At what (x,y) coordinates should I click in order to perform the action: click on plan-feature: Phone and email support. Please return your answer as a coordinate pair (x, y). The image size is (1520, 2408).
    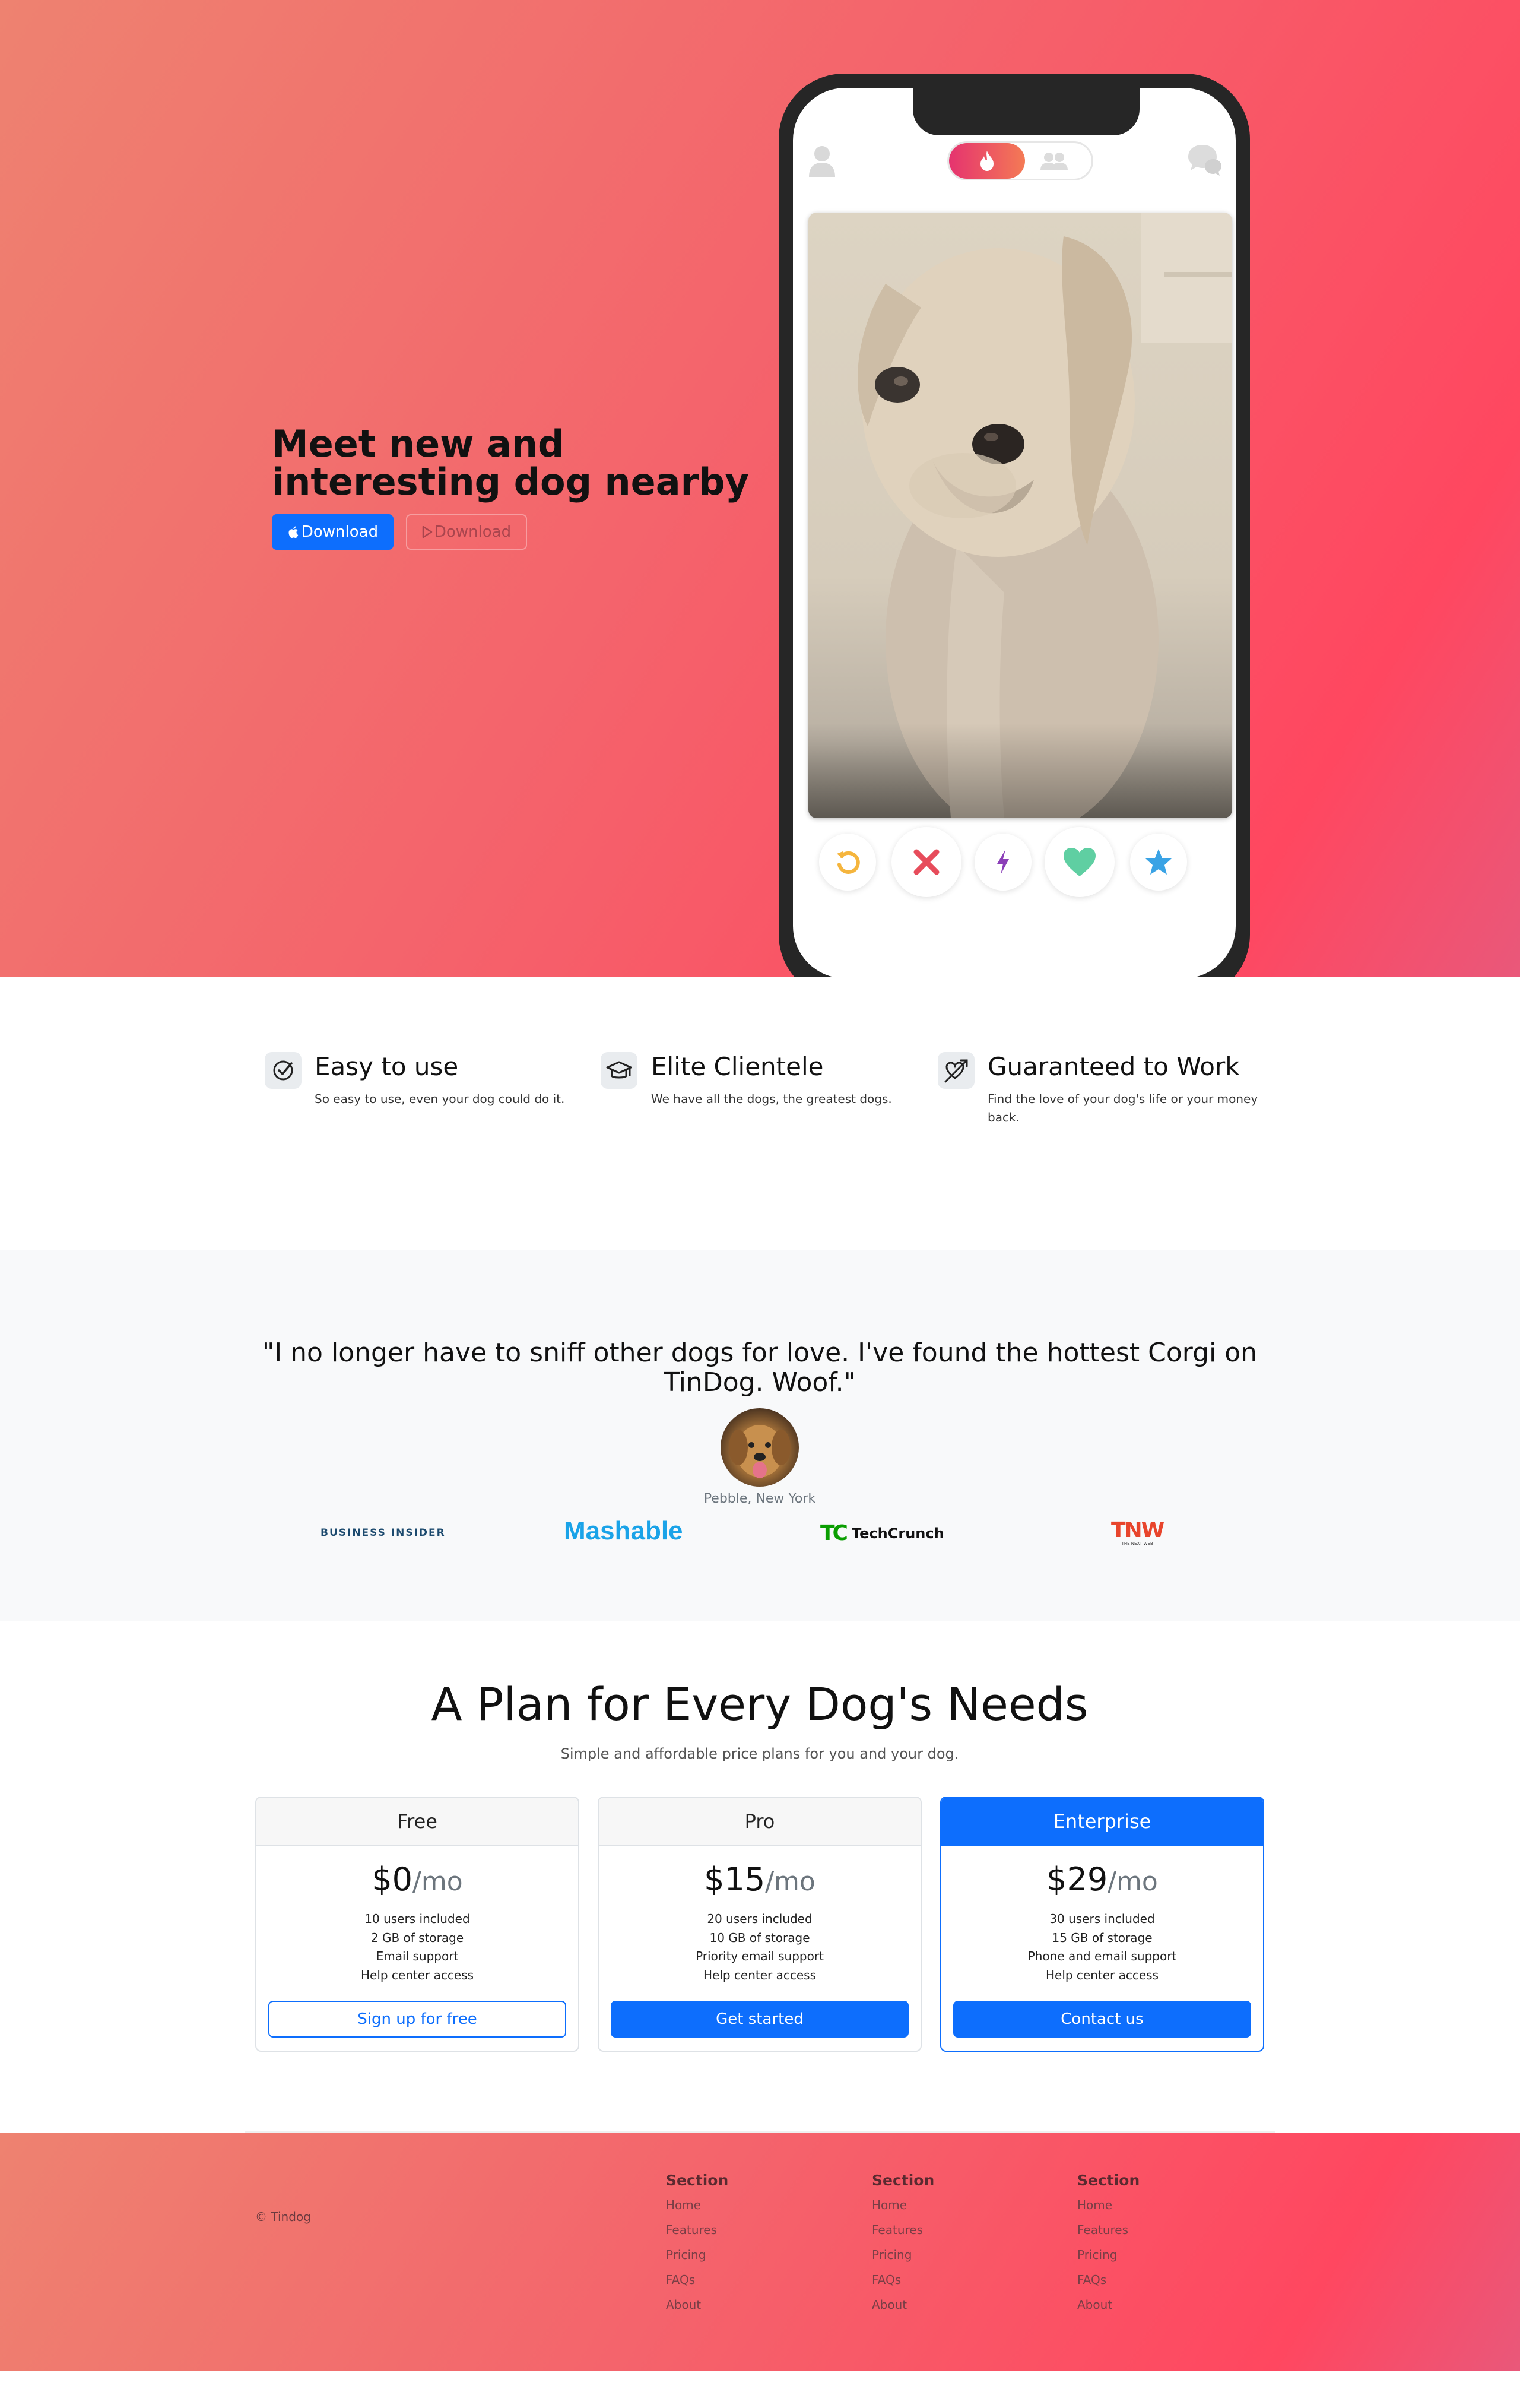
    Looking at the image, I should click on (1102, 1956).